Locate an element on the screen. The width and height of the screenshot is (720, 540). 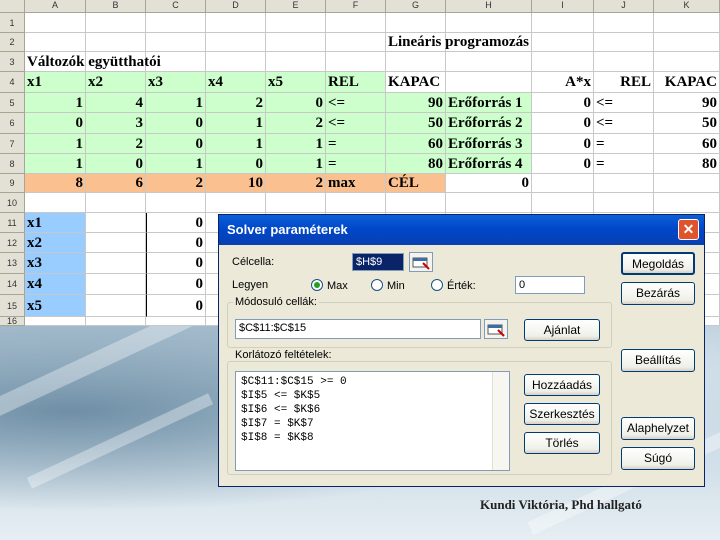
coef-cell: 4 is located at coordinates (116, 103).